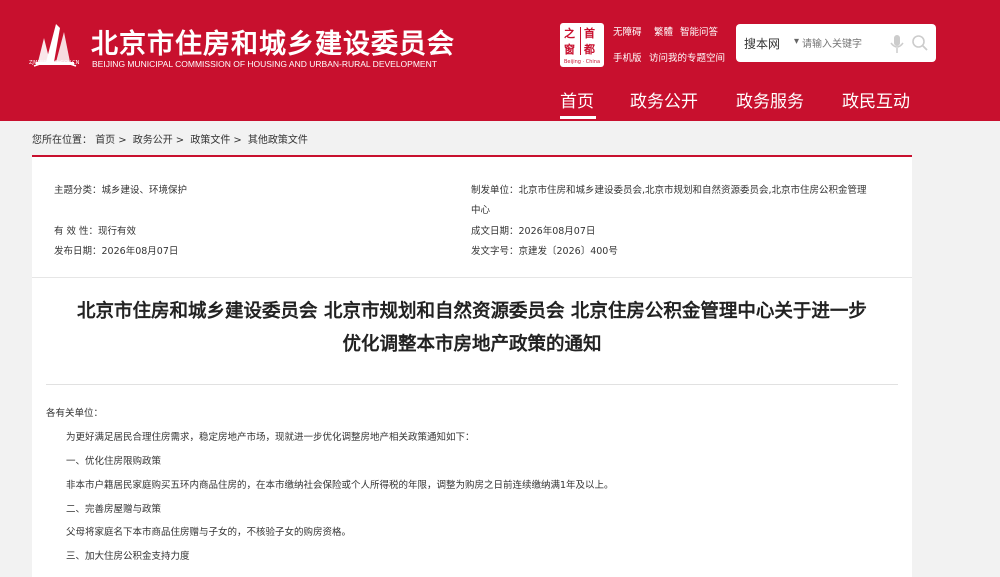 The height and width of the screenshot is (577, 1000). I want to click on meta-theme-label: 主题分类：, so click(78, 190).